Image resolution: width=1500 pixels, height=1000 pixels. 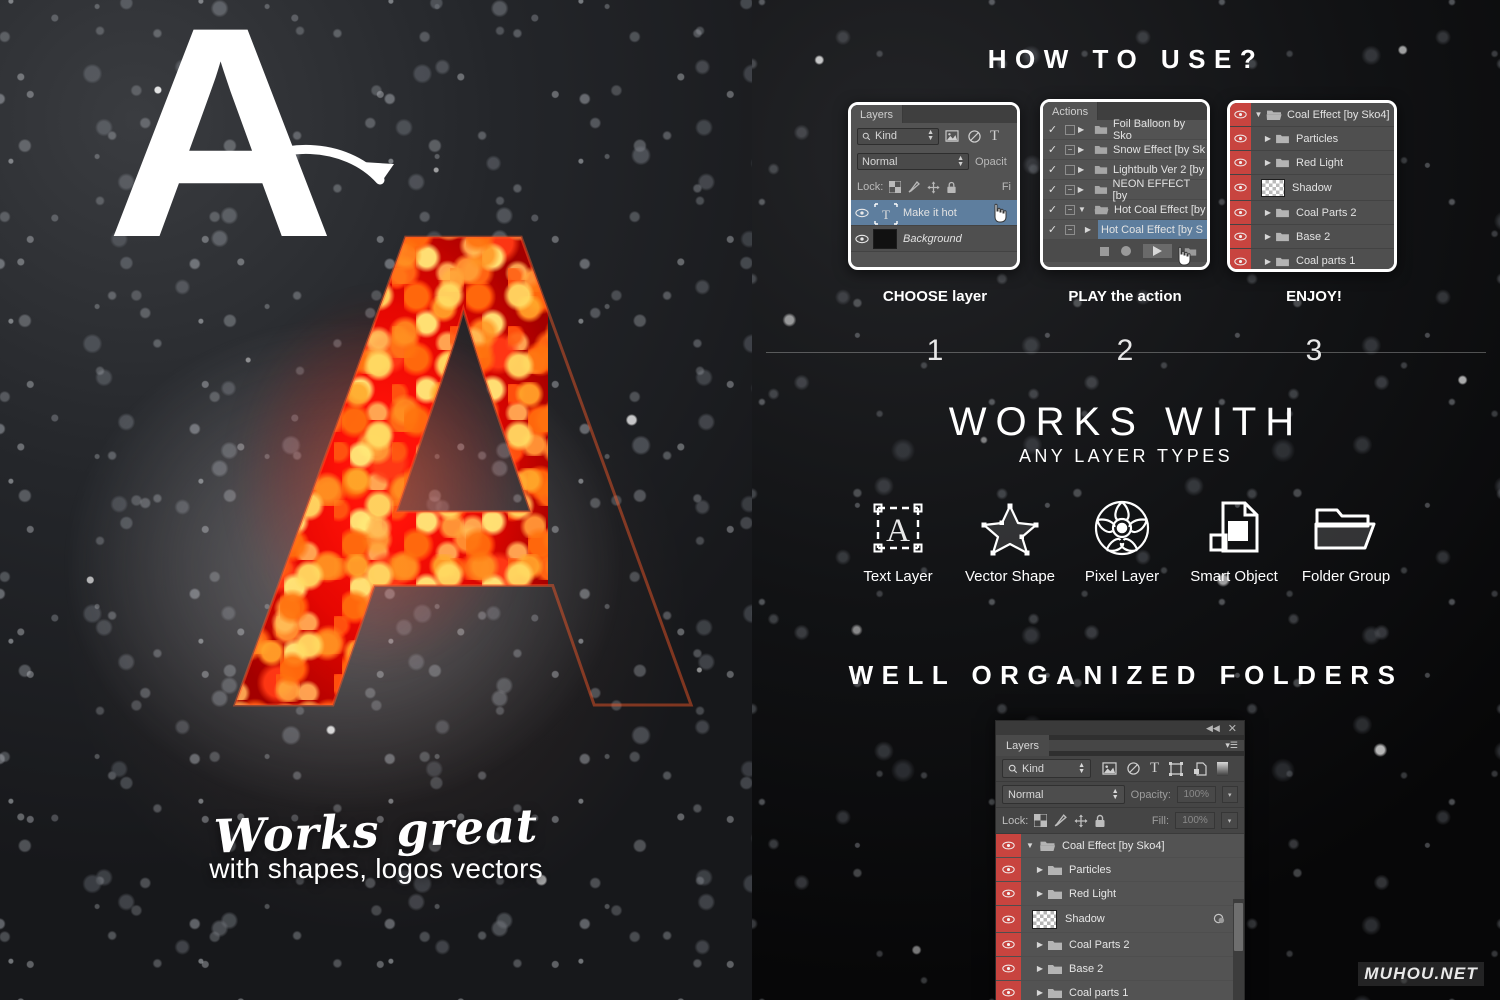 What do you see at coordinates (1229, 820) in the screenshot?
I see `fill-slider-button: ▾` at bounding box center [1229, 820].